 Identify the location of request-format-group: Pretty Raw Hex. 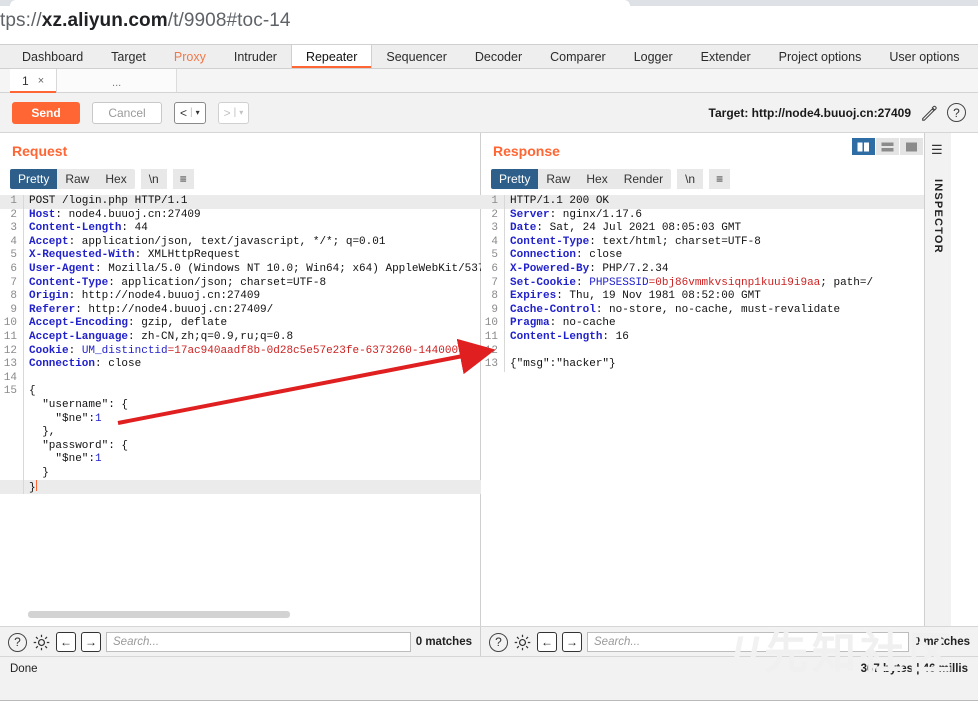
(72, 179).